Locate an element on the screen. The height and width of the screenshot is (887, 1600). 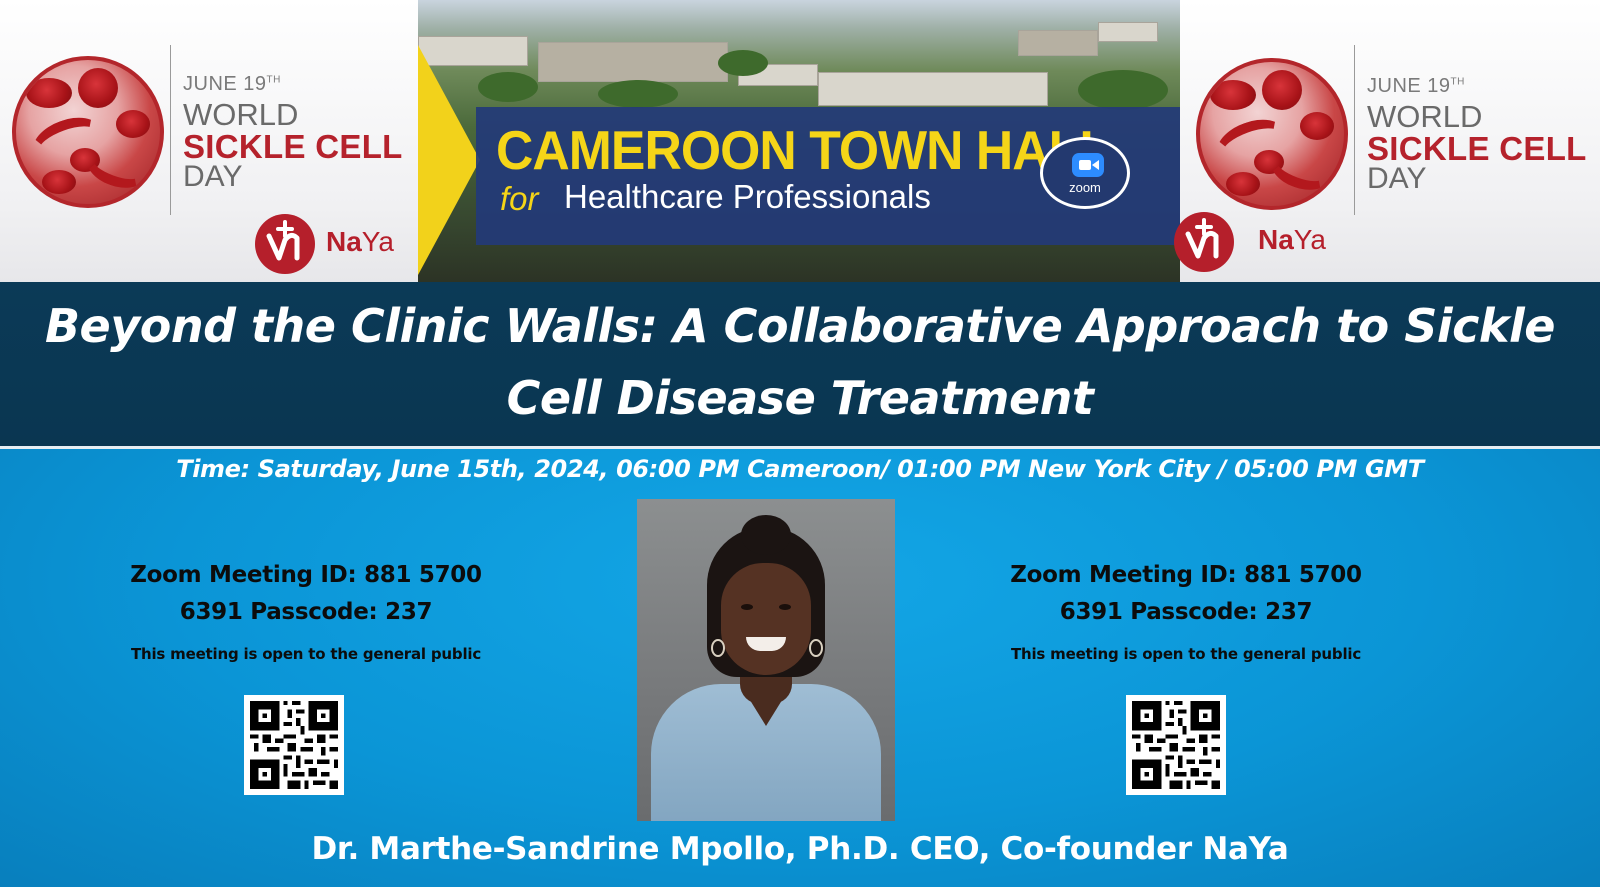
banner-subtitle: Healthcare Professionals is located at coordinates (747, 196).